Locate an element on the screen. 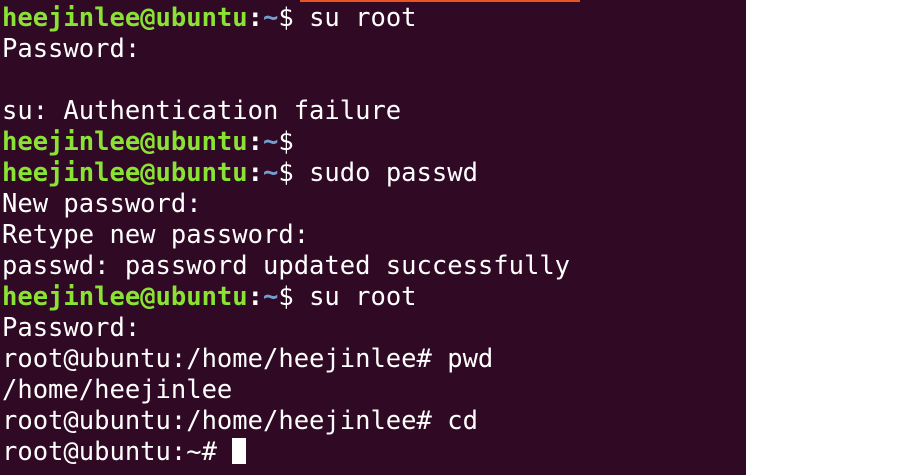  text-cursor is located at coordinates (239, 451).